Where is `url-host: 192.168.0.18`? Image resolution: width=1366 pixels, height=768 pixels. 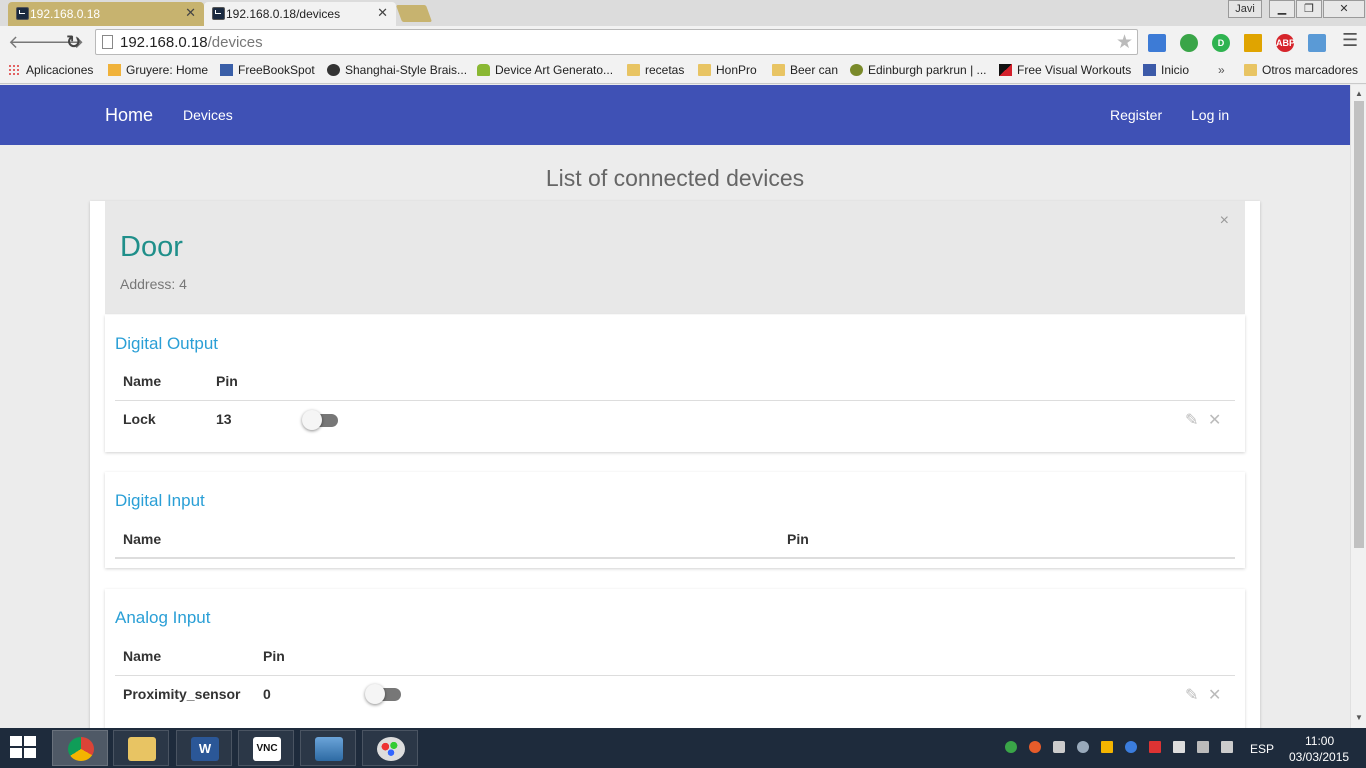
url-host: 192.168.0.18 is located at coordinates (164, 42).